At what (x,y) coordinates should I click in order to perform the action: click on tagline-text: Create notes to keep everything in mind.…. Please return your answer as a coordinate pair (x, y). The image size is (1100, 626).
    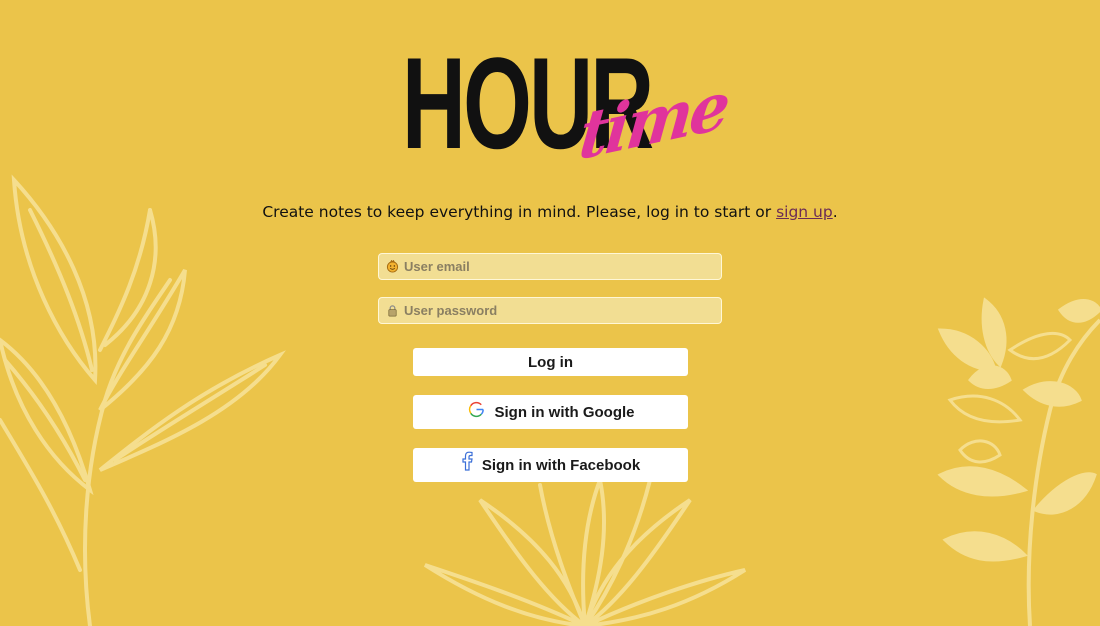
    Looking at the image, I should click on (519, 212).